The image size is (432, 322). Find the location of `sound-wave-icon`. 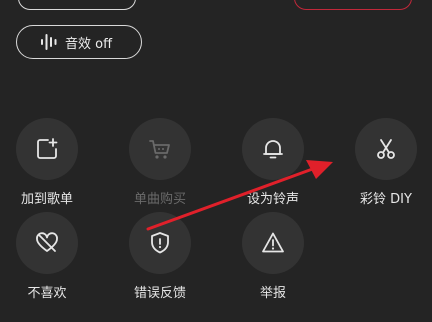

sound-wave-icon is located at coordinates (49, 42).